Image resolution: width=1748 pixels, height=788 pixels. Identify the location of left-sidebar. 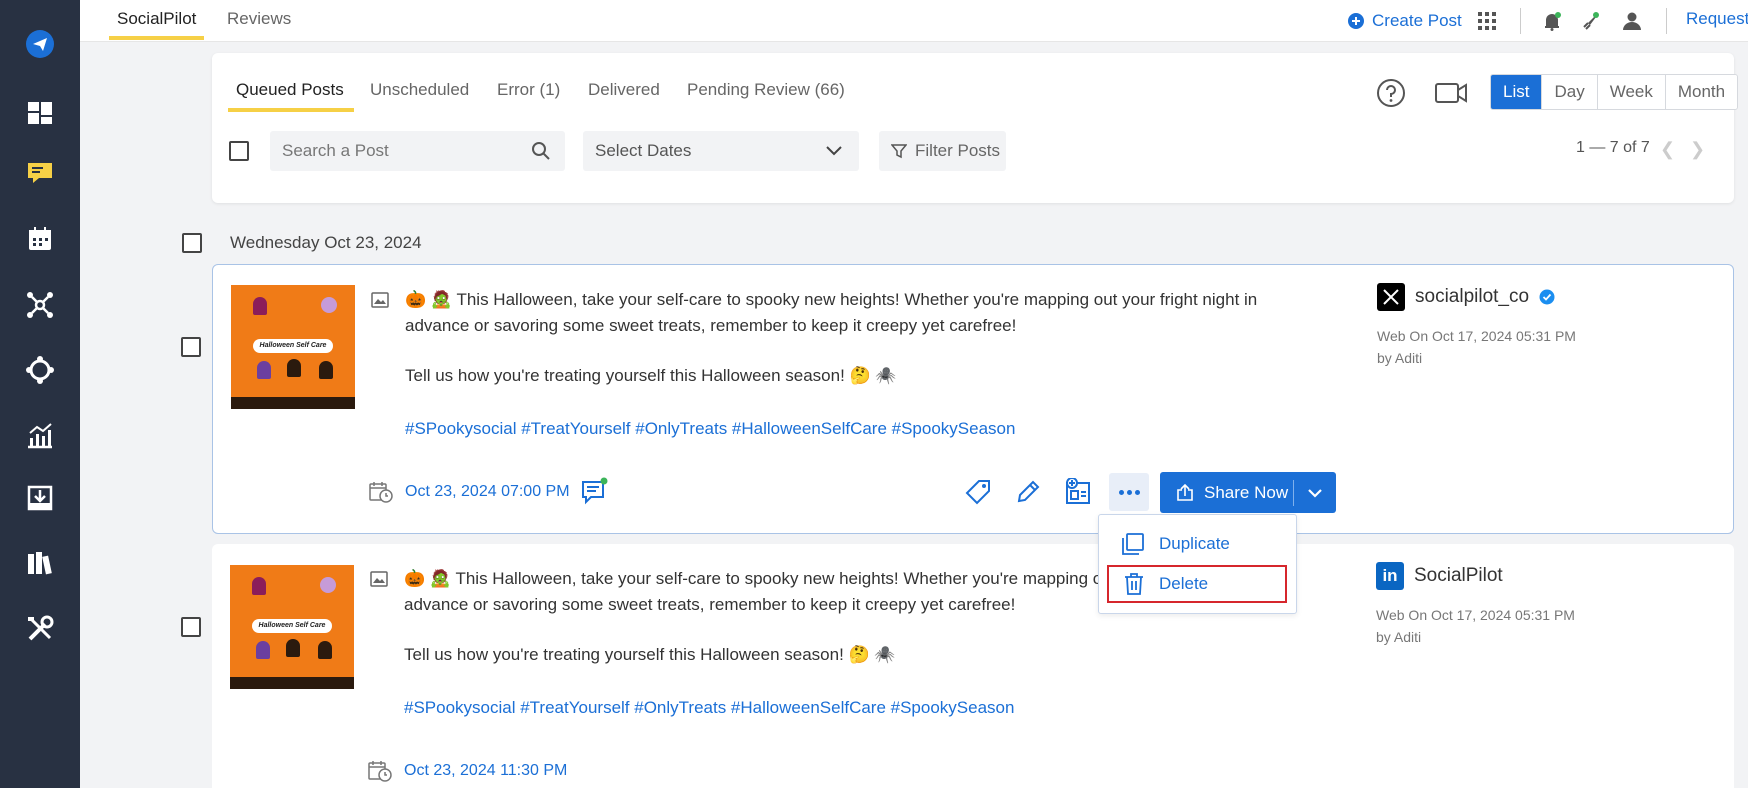
(40, 394).